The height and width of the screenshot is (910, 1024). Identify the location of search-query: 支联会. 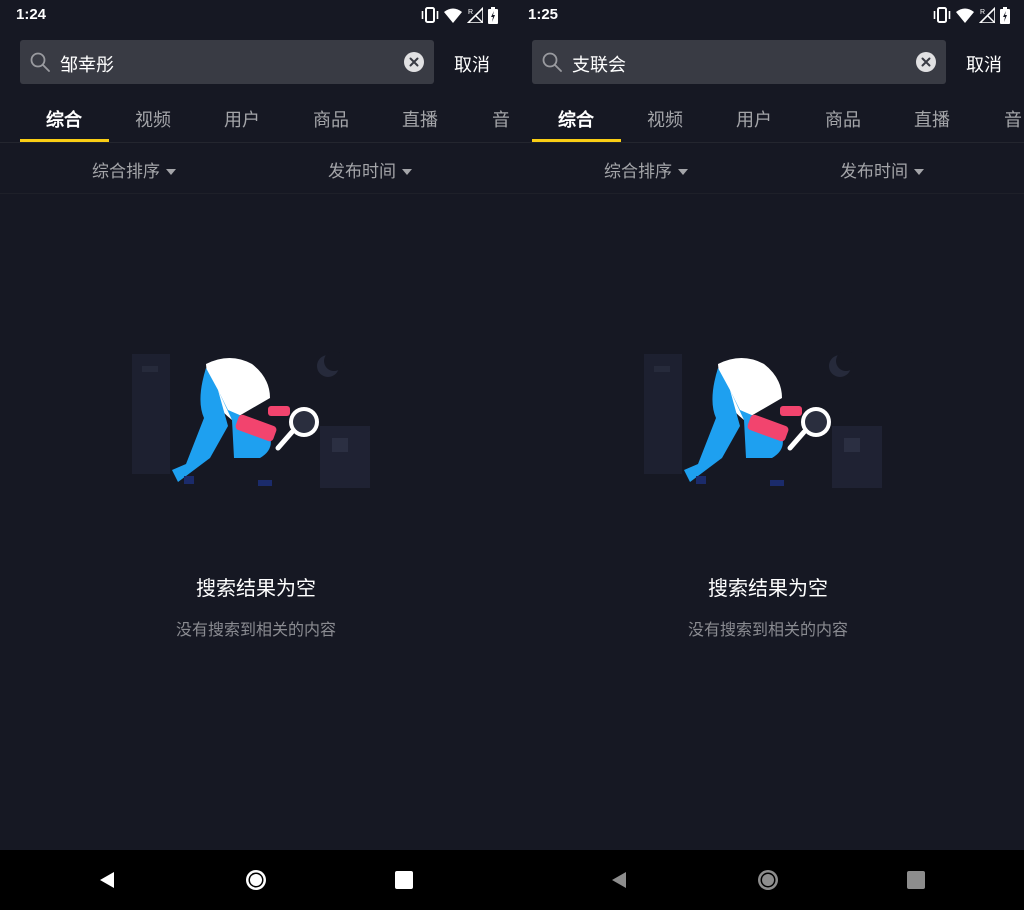
(599, 65).